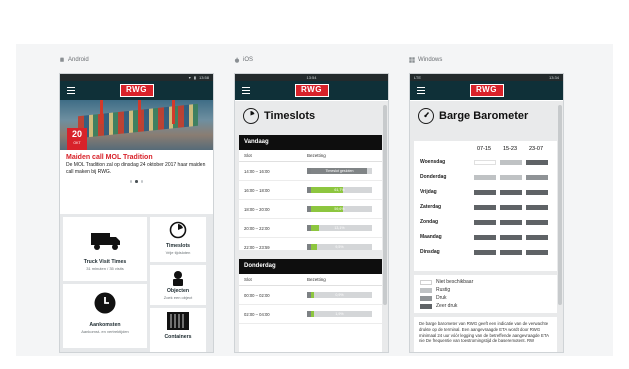  I want to click on objects-tile: Objecten Zoek een object, so click(178, 285).